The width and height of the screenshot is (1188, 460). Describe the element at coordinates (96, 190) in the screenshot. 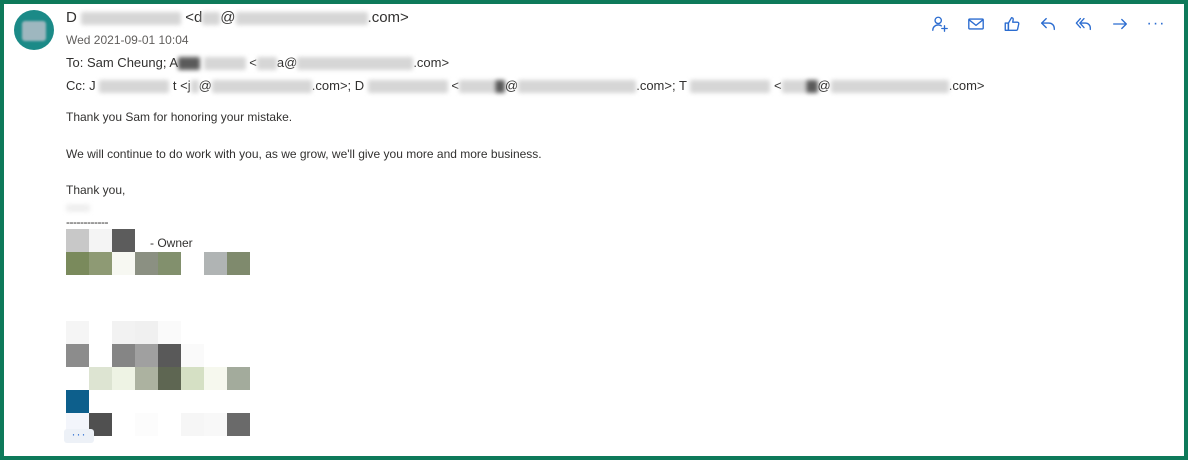

I see `message-line-3: Thank you,` at that location.